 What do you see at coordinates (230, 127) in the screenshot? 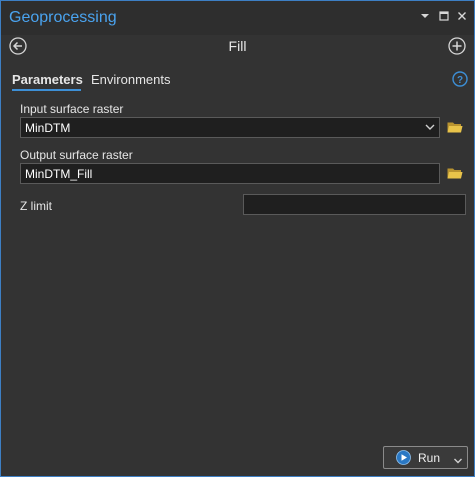
I see `input-surface-raster-dropdown: MinDTM` at bounding box center [230, 127].